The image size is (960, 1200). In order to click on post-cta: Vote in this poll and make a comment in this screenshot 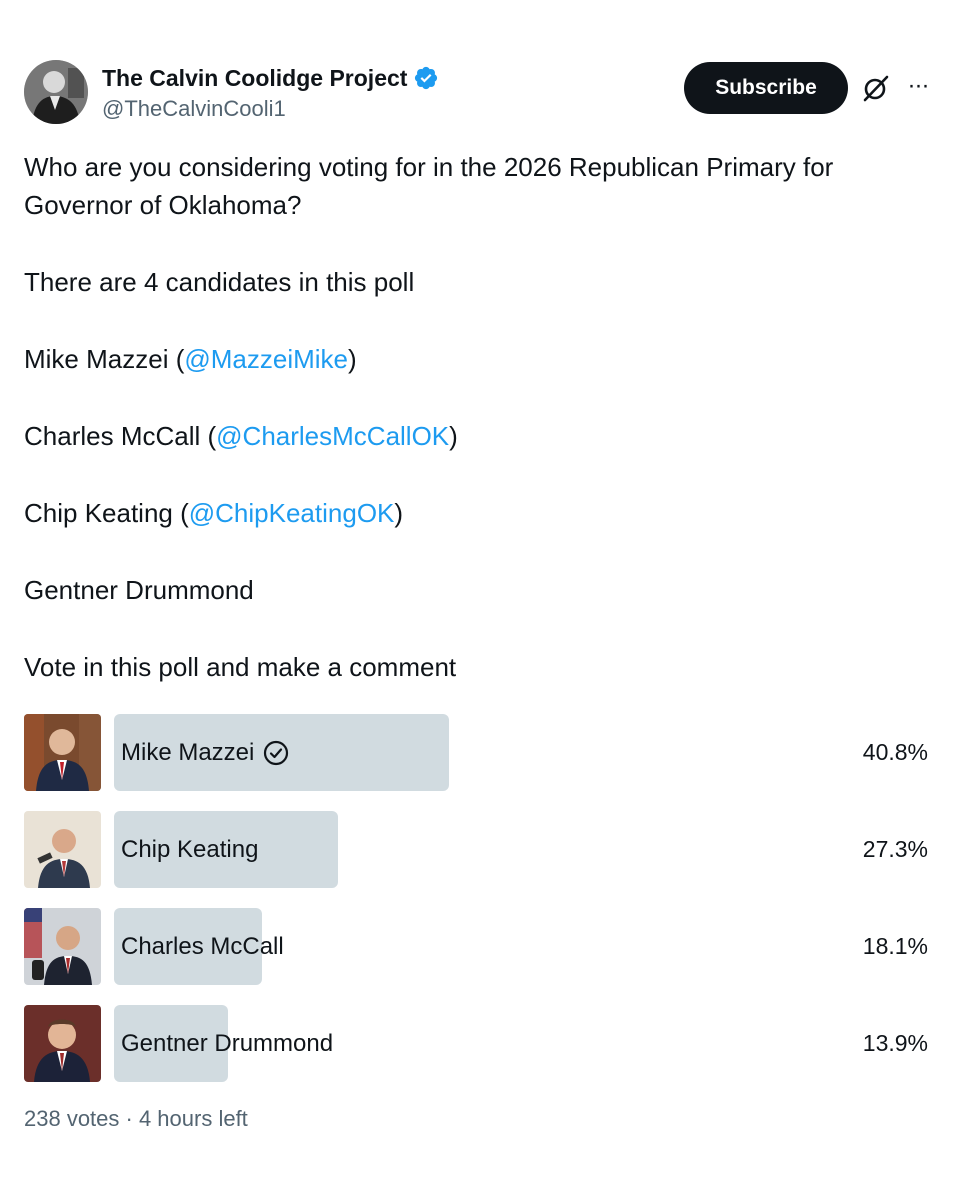, I will do `click(240, 667)`.